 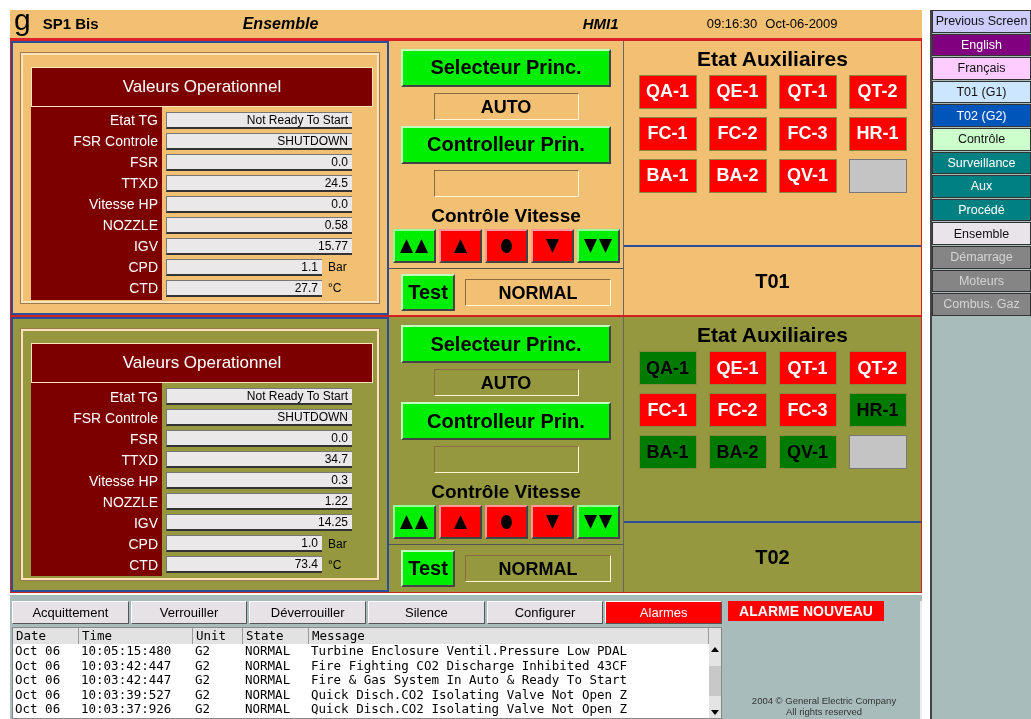 I want to click on value-field: 27.7, so click(x=244, y=288).